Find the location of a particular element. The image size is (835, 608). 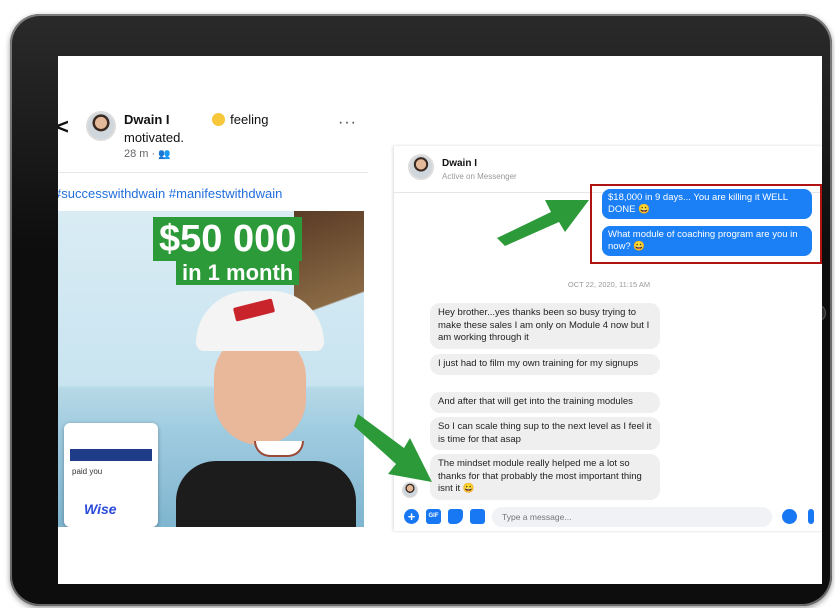

post-hashtags: #successwithdwain #manifestwithdwain is located at coordinates (170, 193).